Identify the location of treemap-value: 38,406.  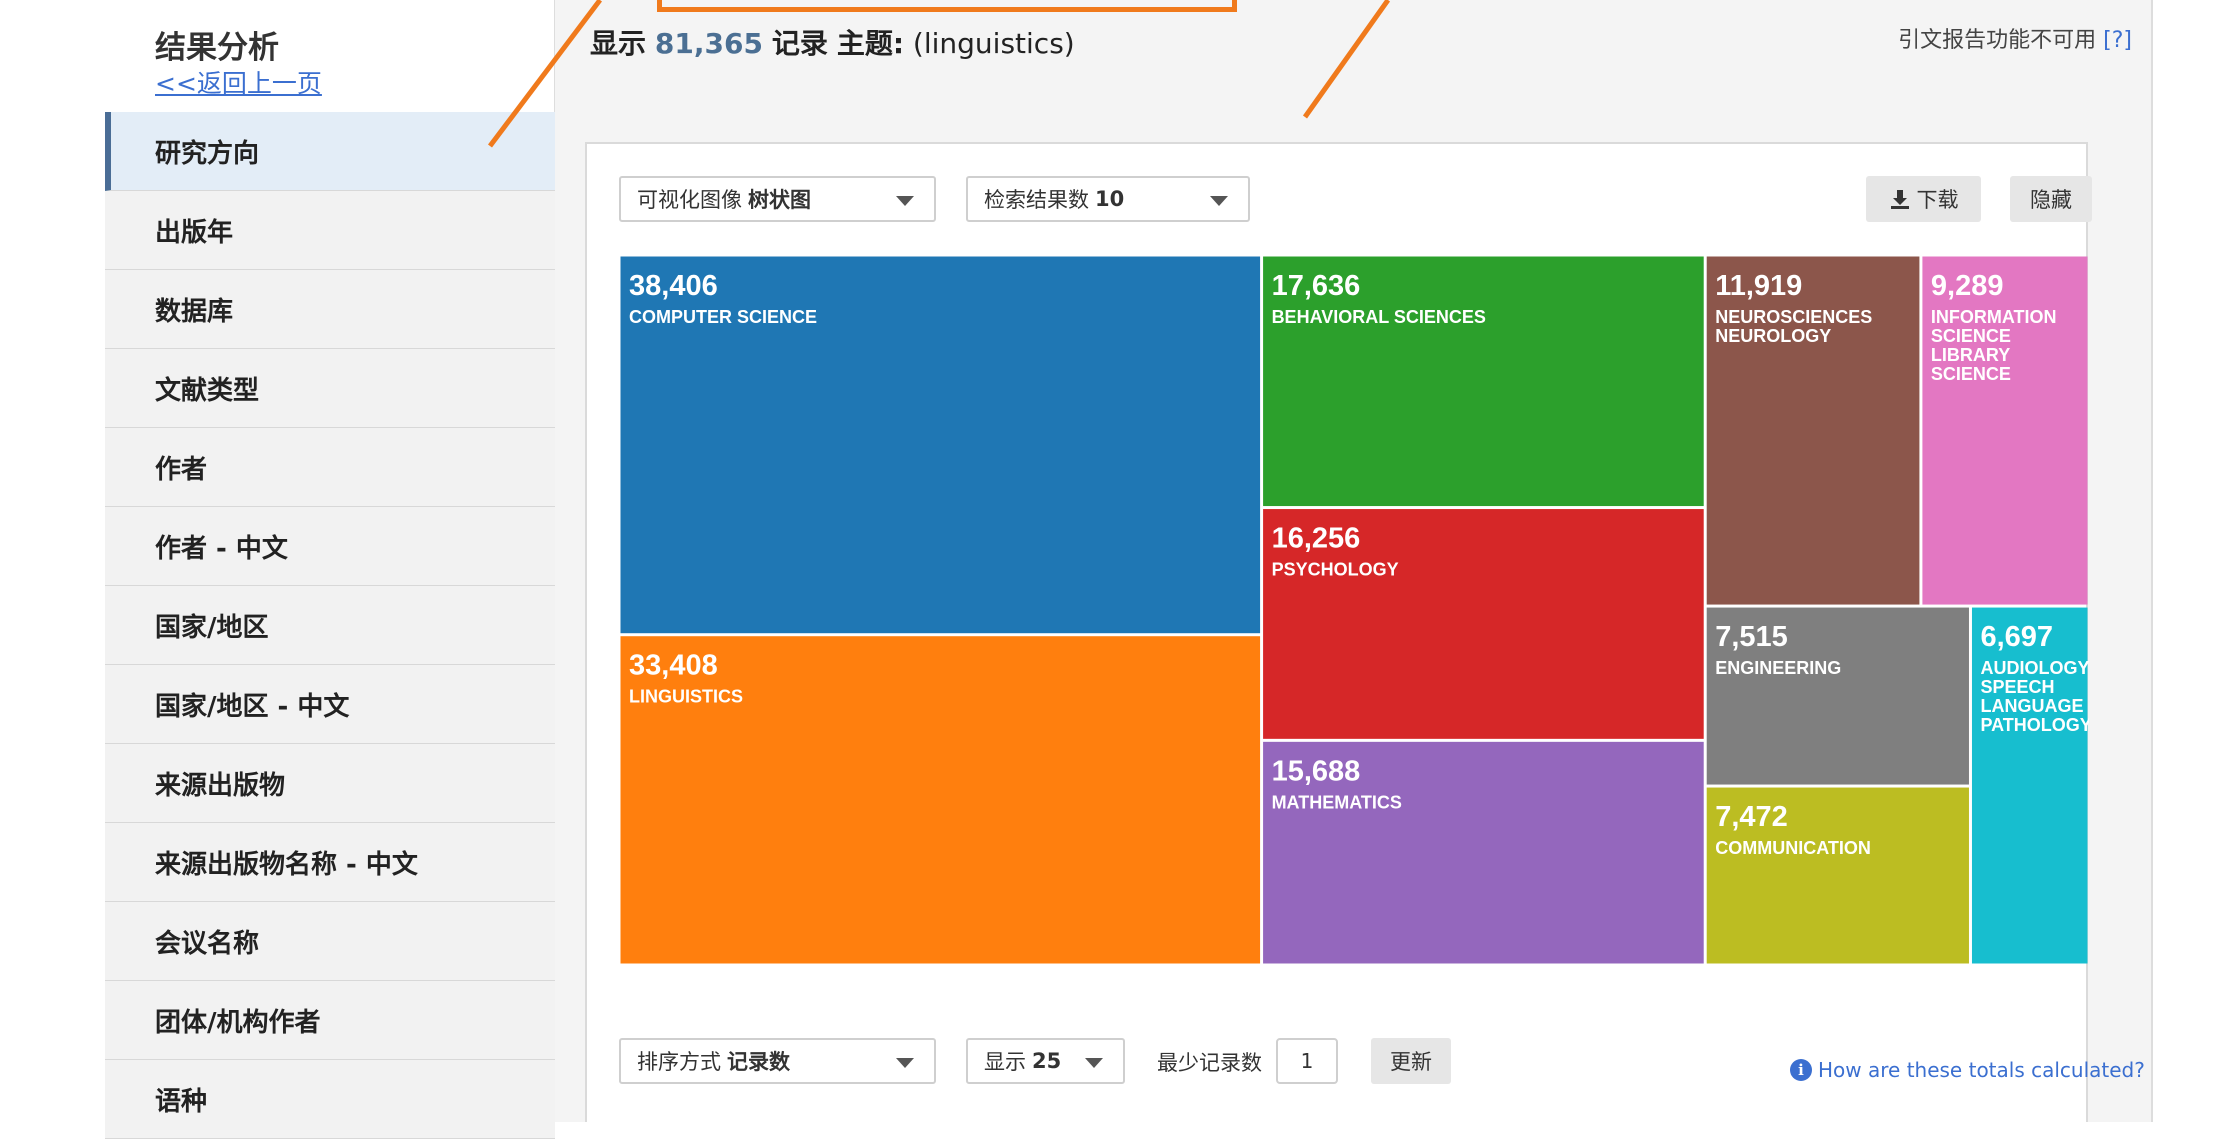
(673, 286).